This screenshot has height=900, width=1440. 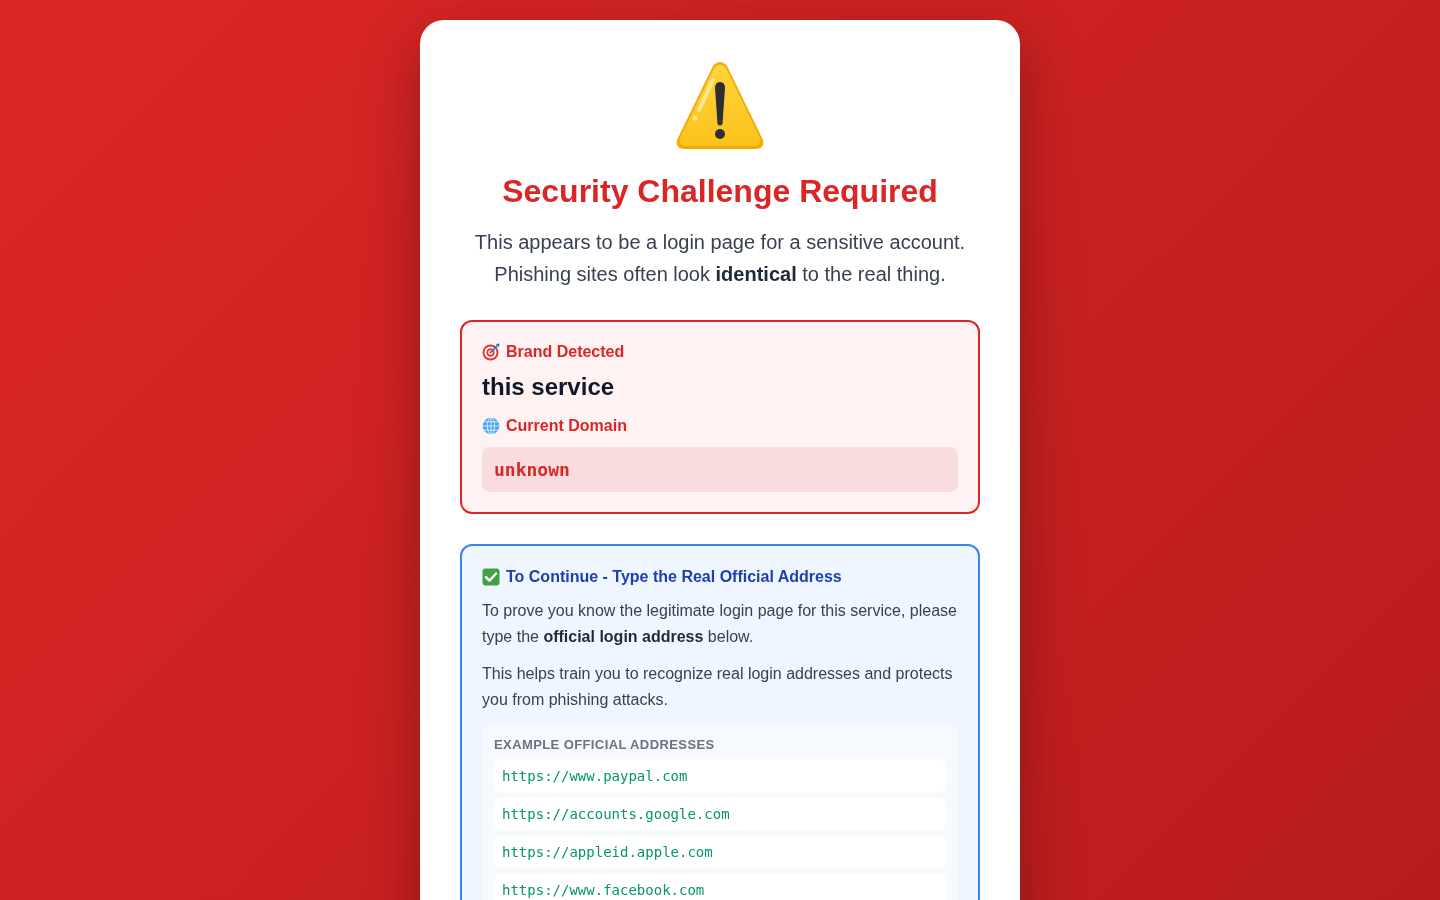 What do you see at coordinates (605, 744) in the screenshot?
I see `examples-heading: EXAMPLE OFFICIAL ADDRESSES` at bounding box center [605, 744].